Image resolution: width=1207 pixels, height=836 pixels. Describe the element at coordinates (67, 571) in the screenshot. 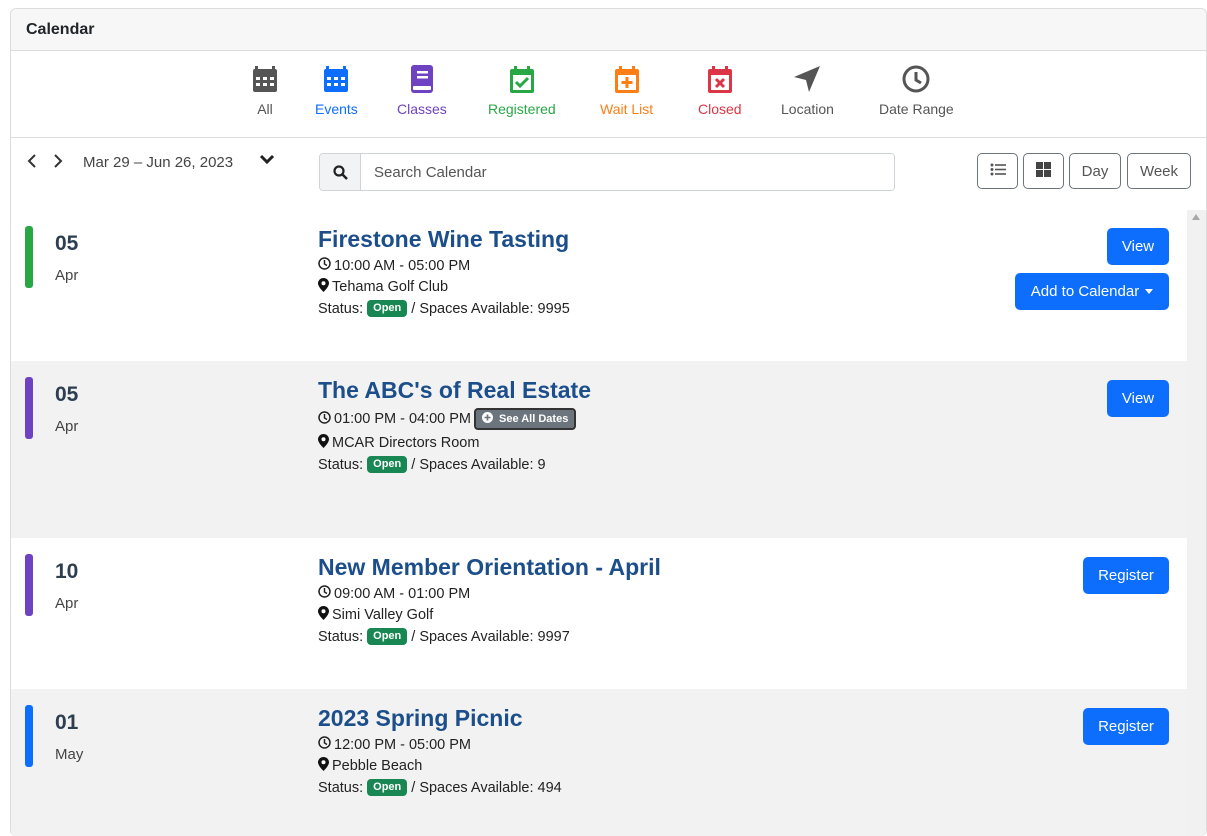

I see `event-day: 10` at that location.